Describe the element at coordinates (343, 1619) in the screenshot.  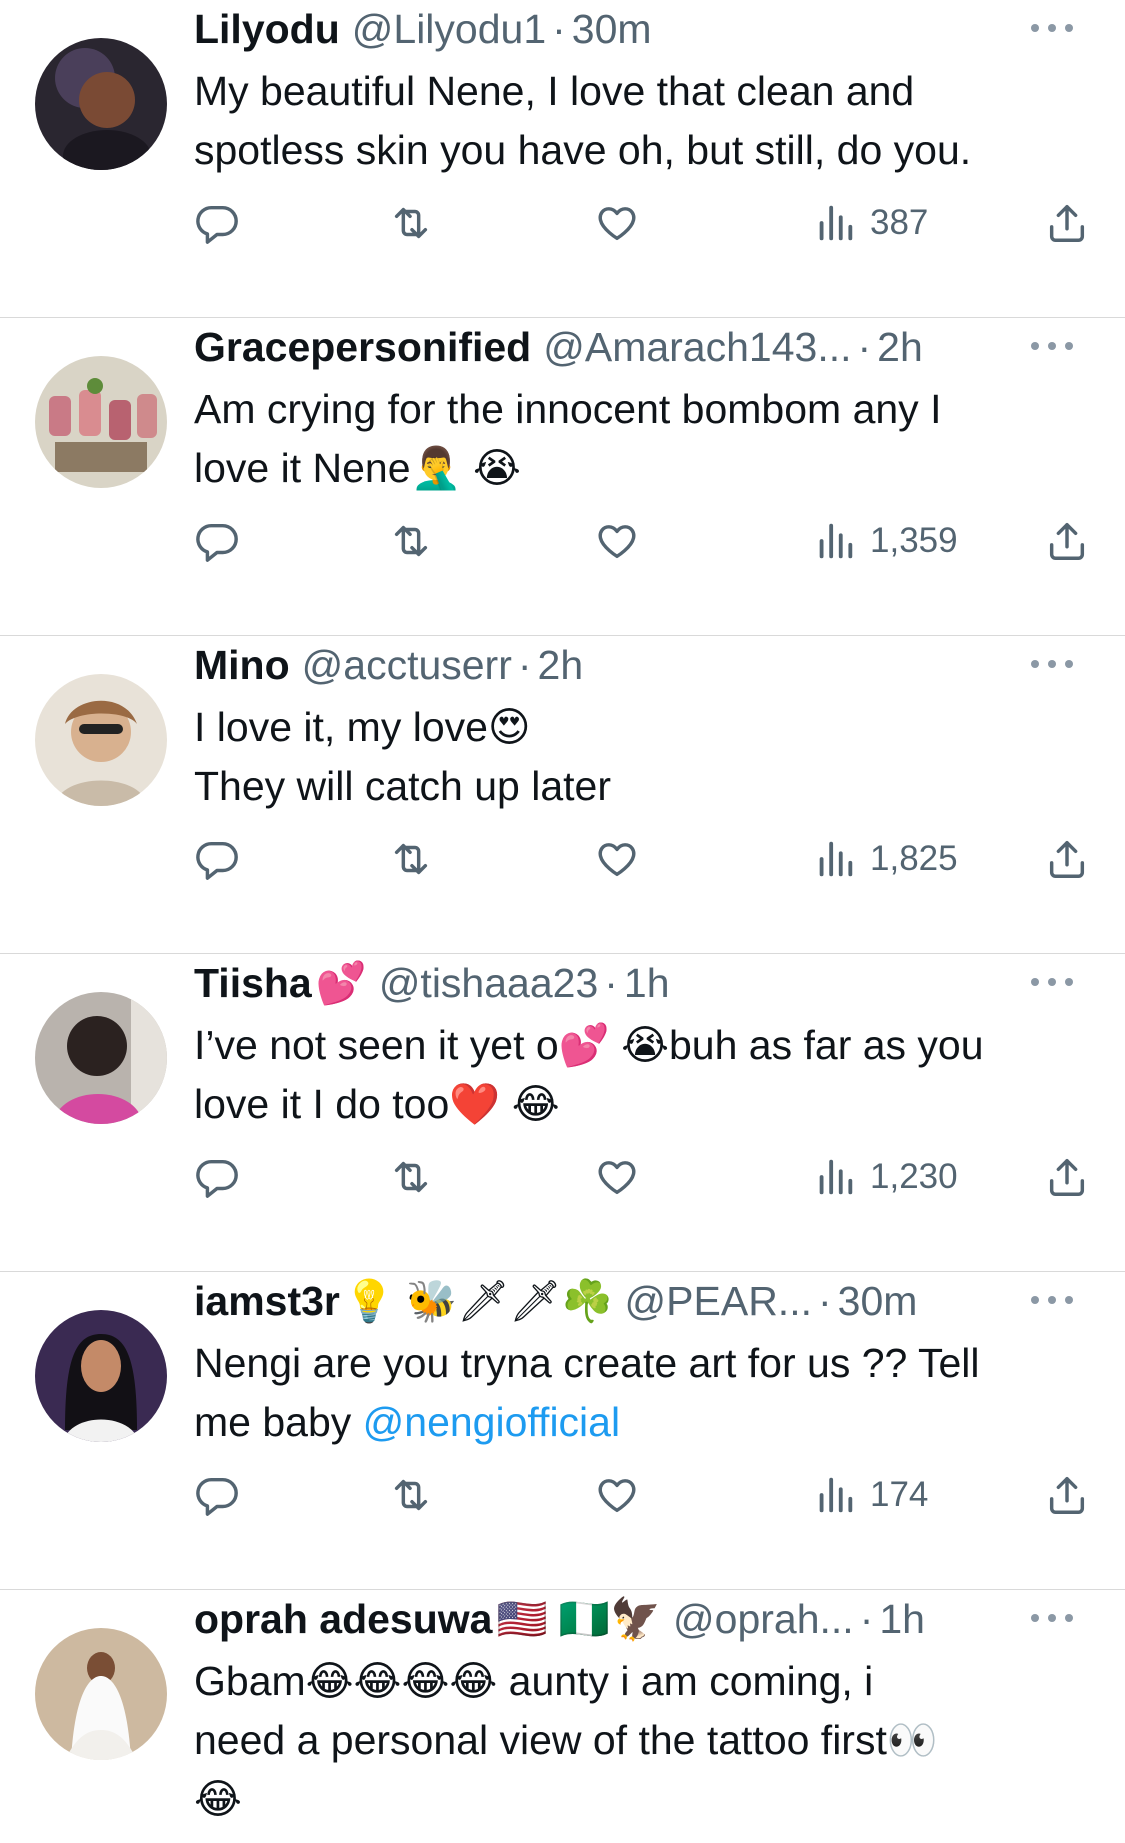
I see `display-name: oprah adesuwa` at that location.